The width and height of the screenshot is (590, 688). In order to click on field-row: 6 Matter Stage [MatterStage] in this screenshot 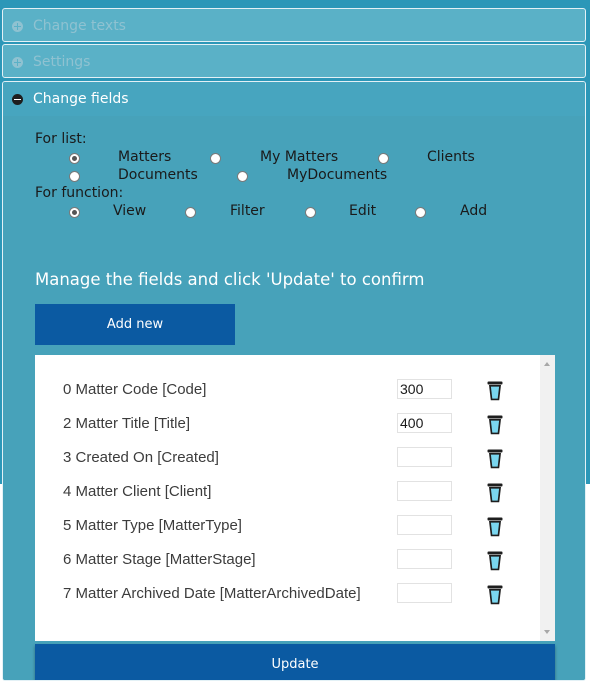, I will do `click(287, 560)`.